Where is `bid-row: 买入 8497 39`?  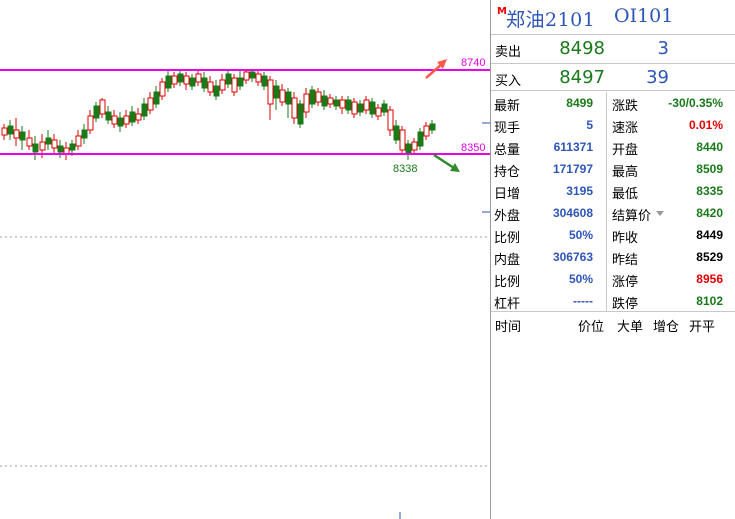
bid-row: 买入 8497 39 is located at coordinates (613, 78).